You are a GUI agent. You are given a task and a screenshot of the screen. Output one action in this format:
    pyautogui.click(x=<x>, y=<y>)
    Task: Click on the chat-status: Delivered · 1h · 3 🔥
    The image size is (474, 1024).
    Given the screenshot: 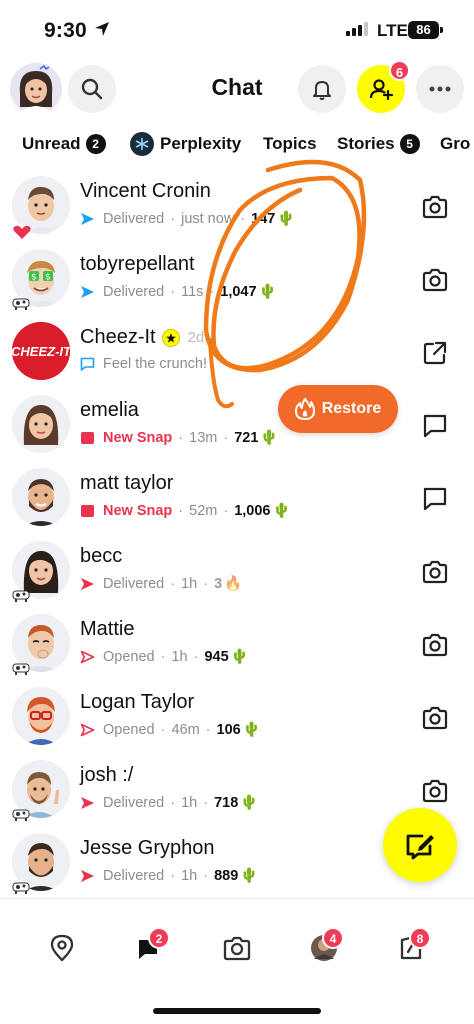 What is the action you would take?
    pyautogui.click(x=161, y=583)
    